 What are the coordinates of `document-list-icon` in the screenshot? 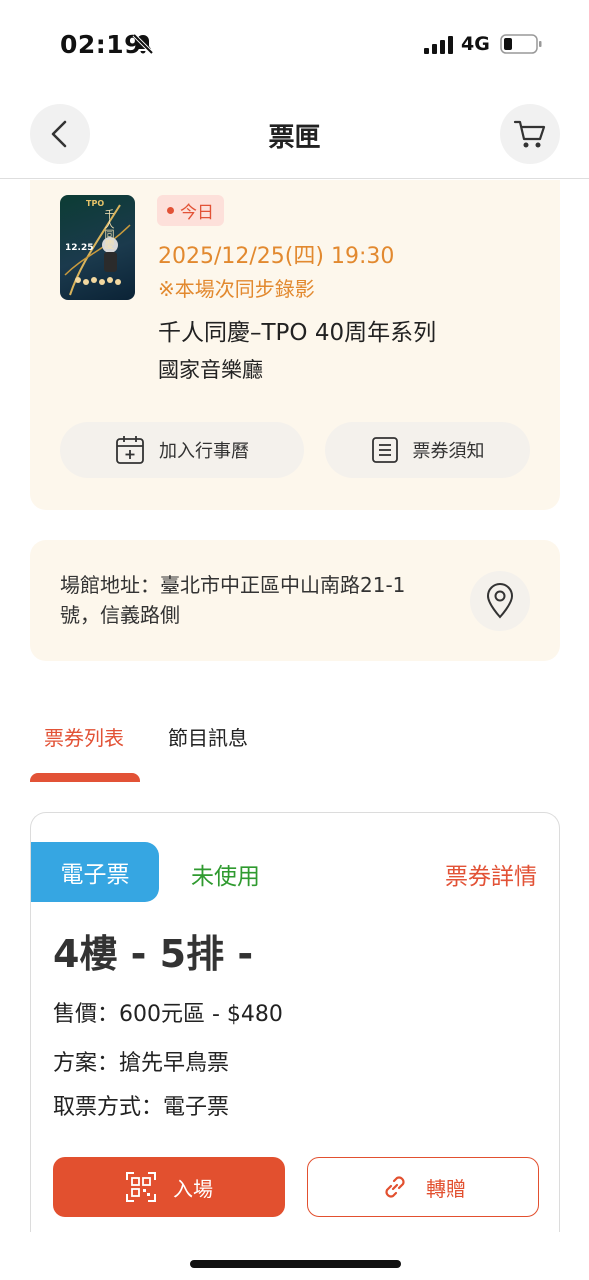 It's located at (384, 450).